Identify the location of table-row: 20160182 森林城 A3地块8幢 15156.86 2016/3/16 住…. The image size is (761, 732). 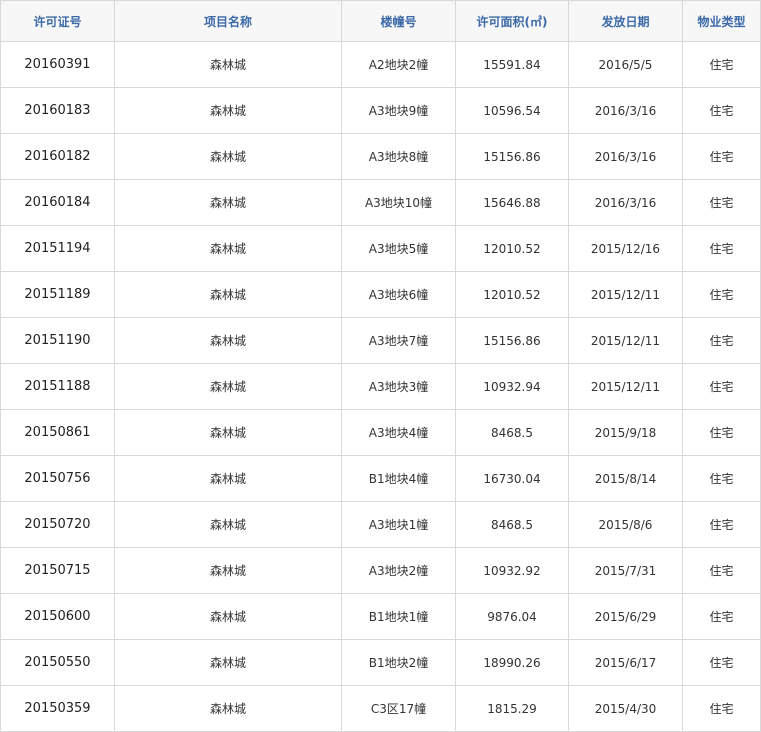
(380, 156).